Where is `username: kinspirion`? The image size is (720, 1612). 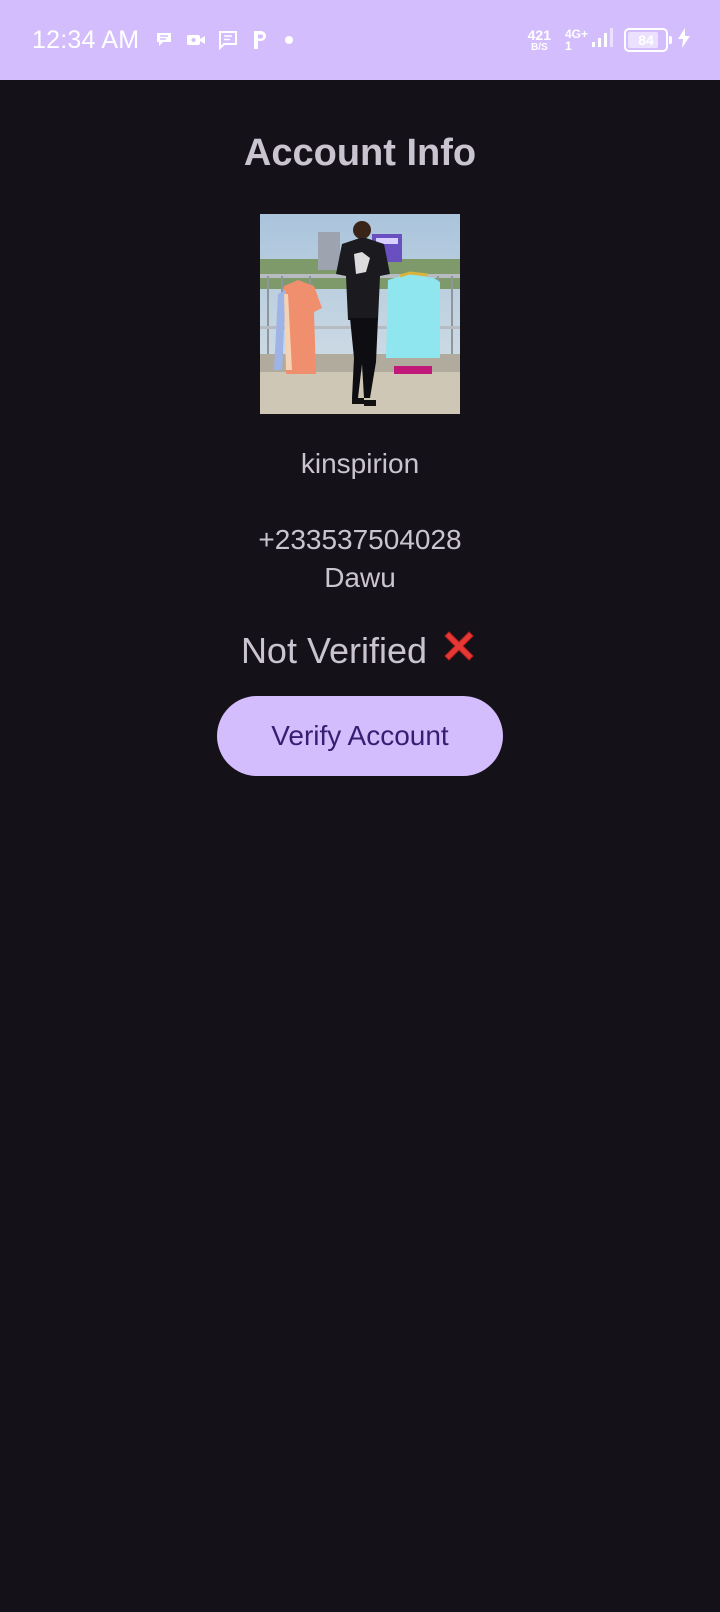
username: kinspirion is located at coordinates (360, 463).